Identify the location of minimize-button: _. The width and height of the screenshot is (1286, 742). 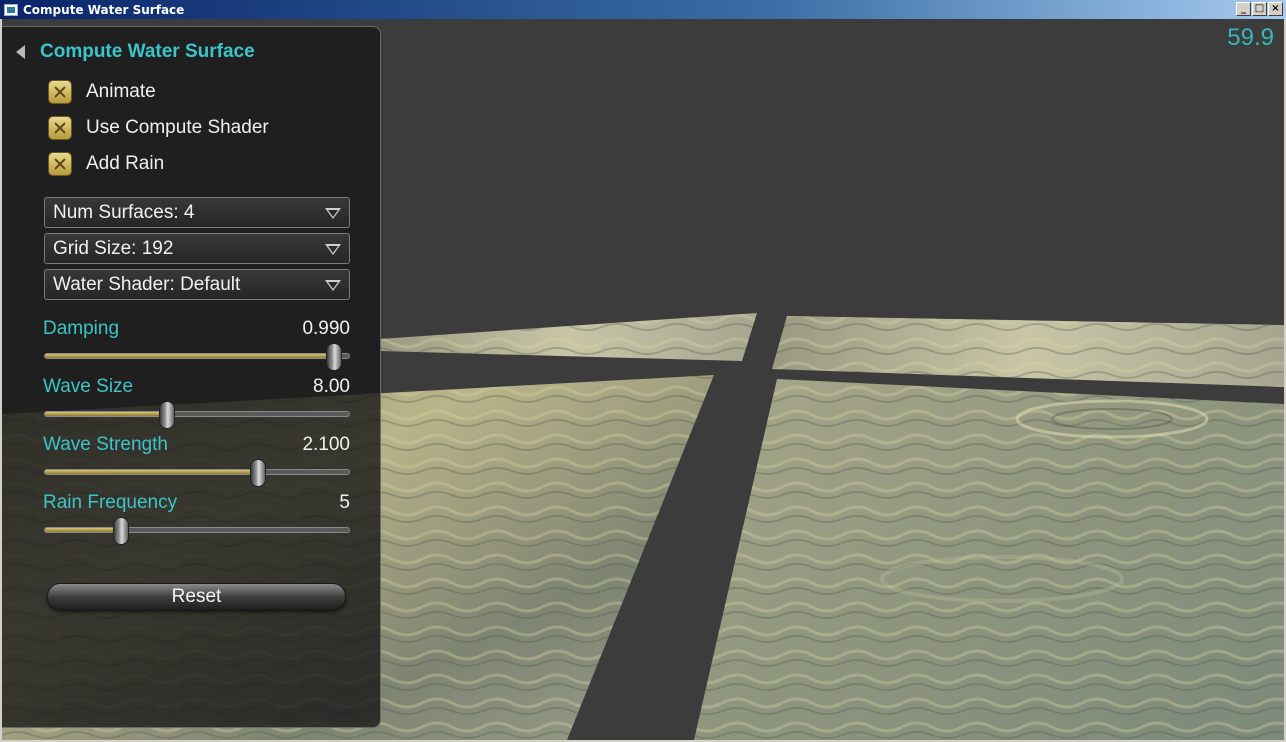
(1243, 9).